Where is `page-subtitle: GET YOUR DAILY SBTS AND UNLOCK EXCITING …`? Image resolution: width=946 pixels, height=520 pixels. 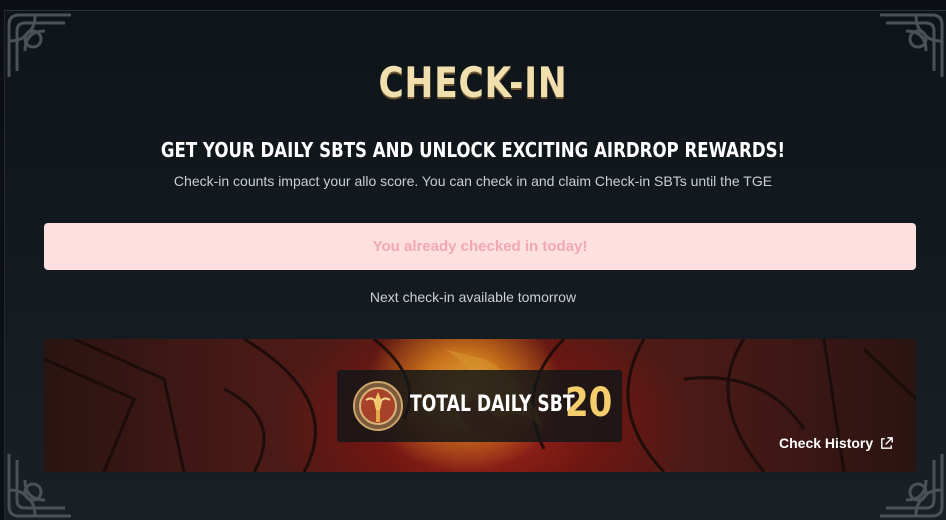 page-subtitle: GET YOUR DAILY SBTS AND UNLOCK EXCITING … is located at coordinates (473, 150).